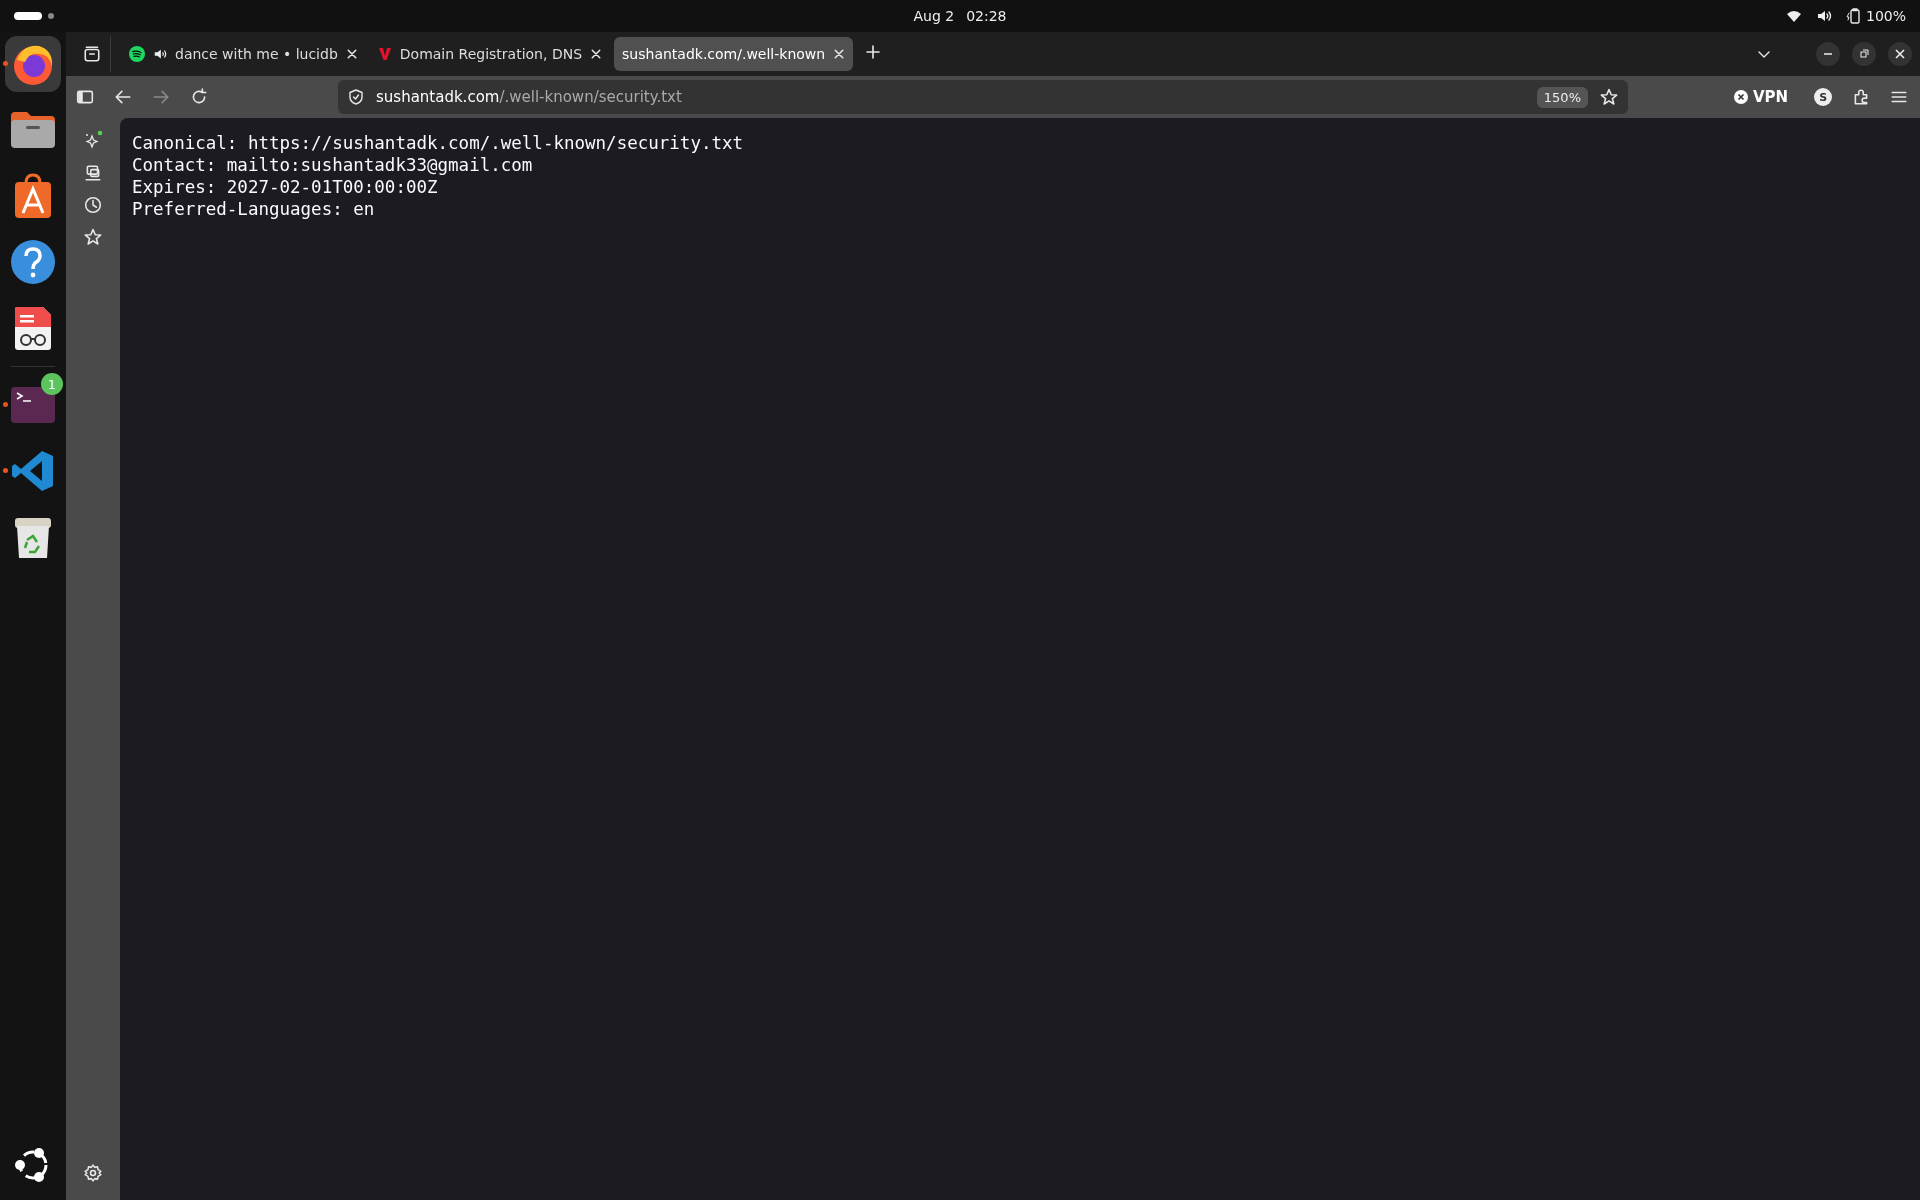 This screenshot has height=1200, width=1920. What do you see at coordinates (384, 54) in the screenshot?
I see `v-logo-icon` at bounding box center [384, 54].